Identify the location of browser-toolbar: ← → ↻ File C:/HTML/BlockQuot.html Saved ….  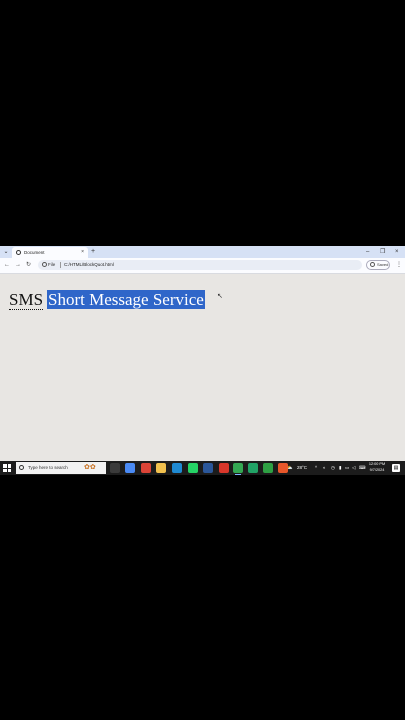
(202, 266).